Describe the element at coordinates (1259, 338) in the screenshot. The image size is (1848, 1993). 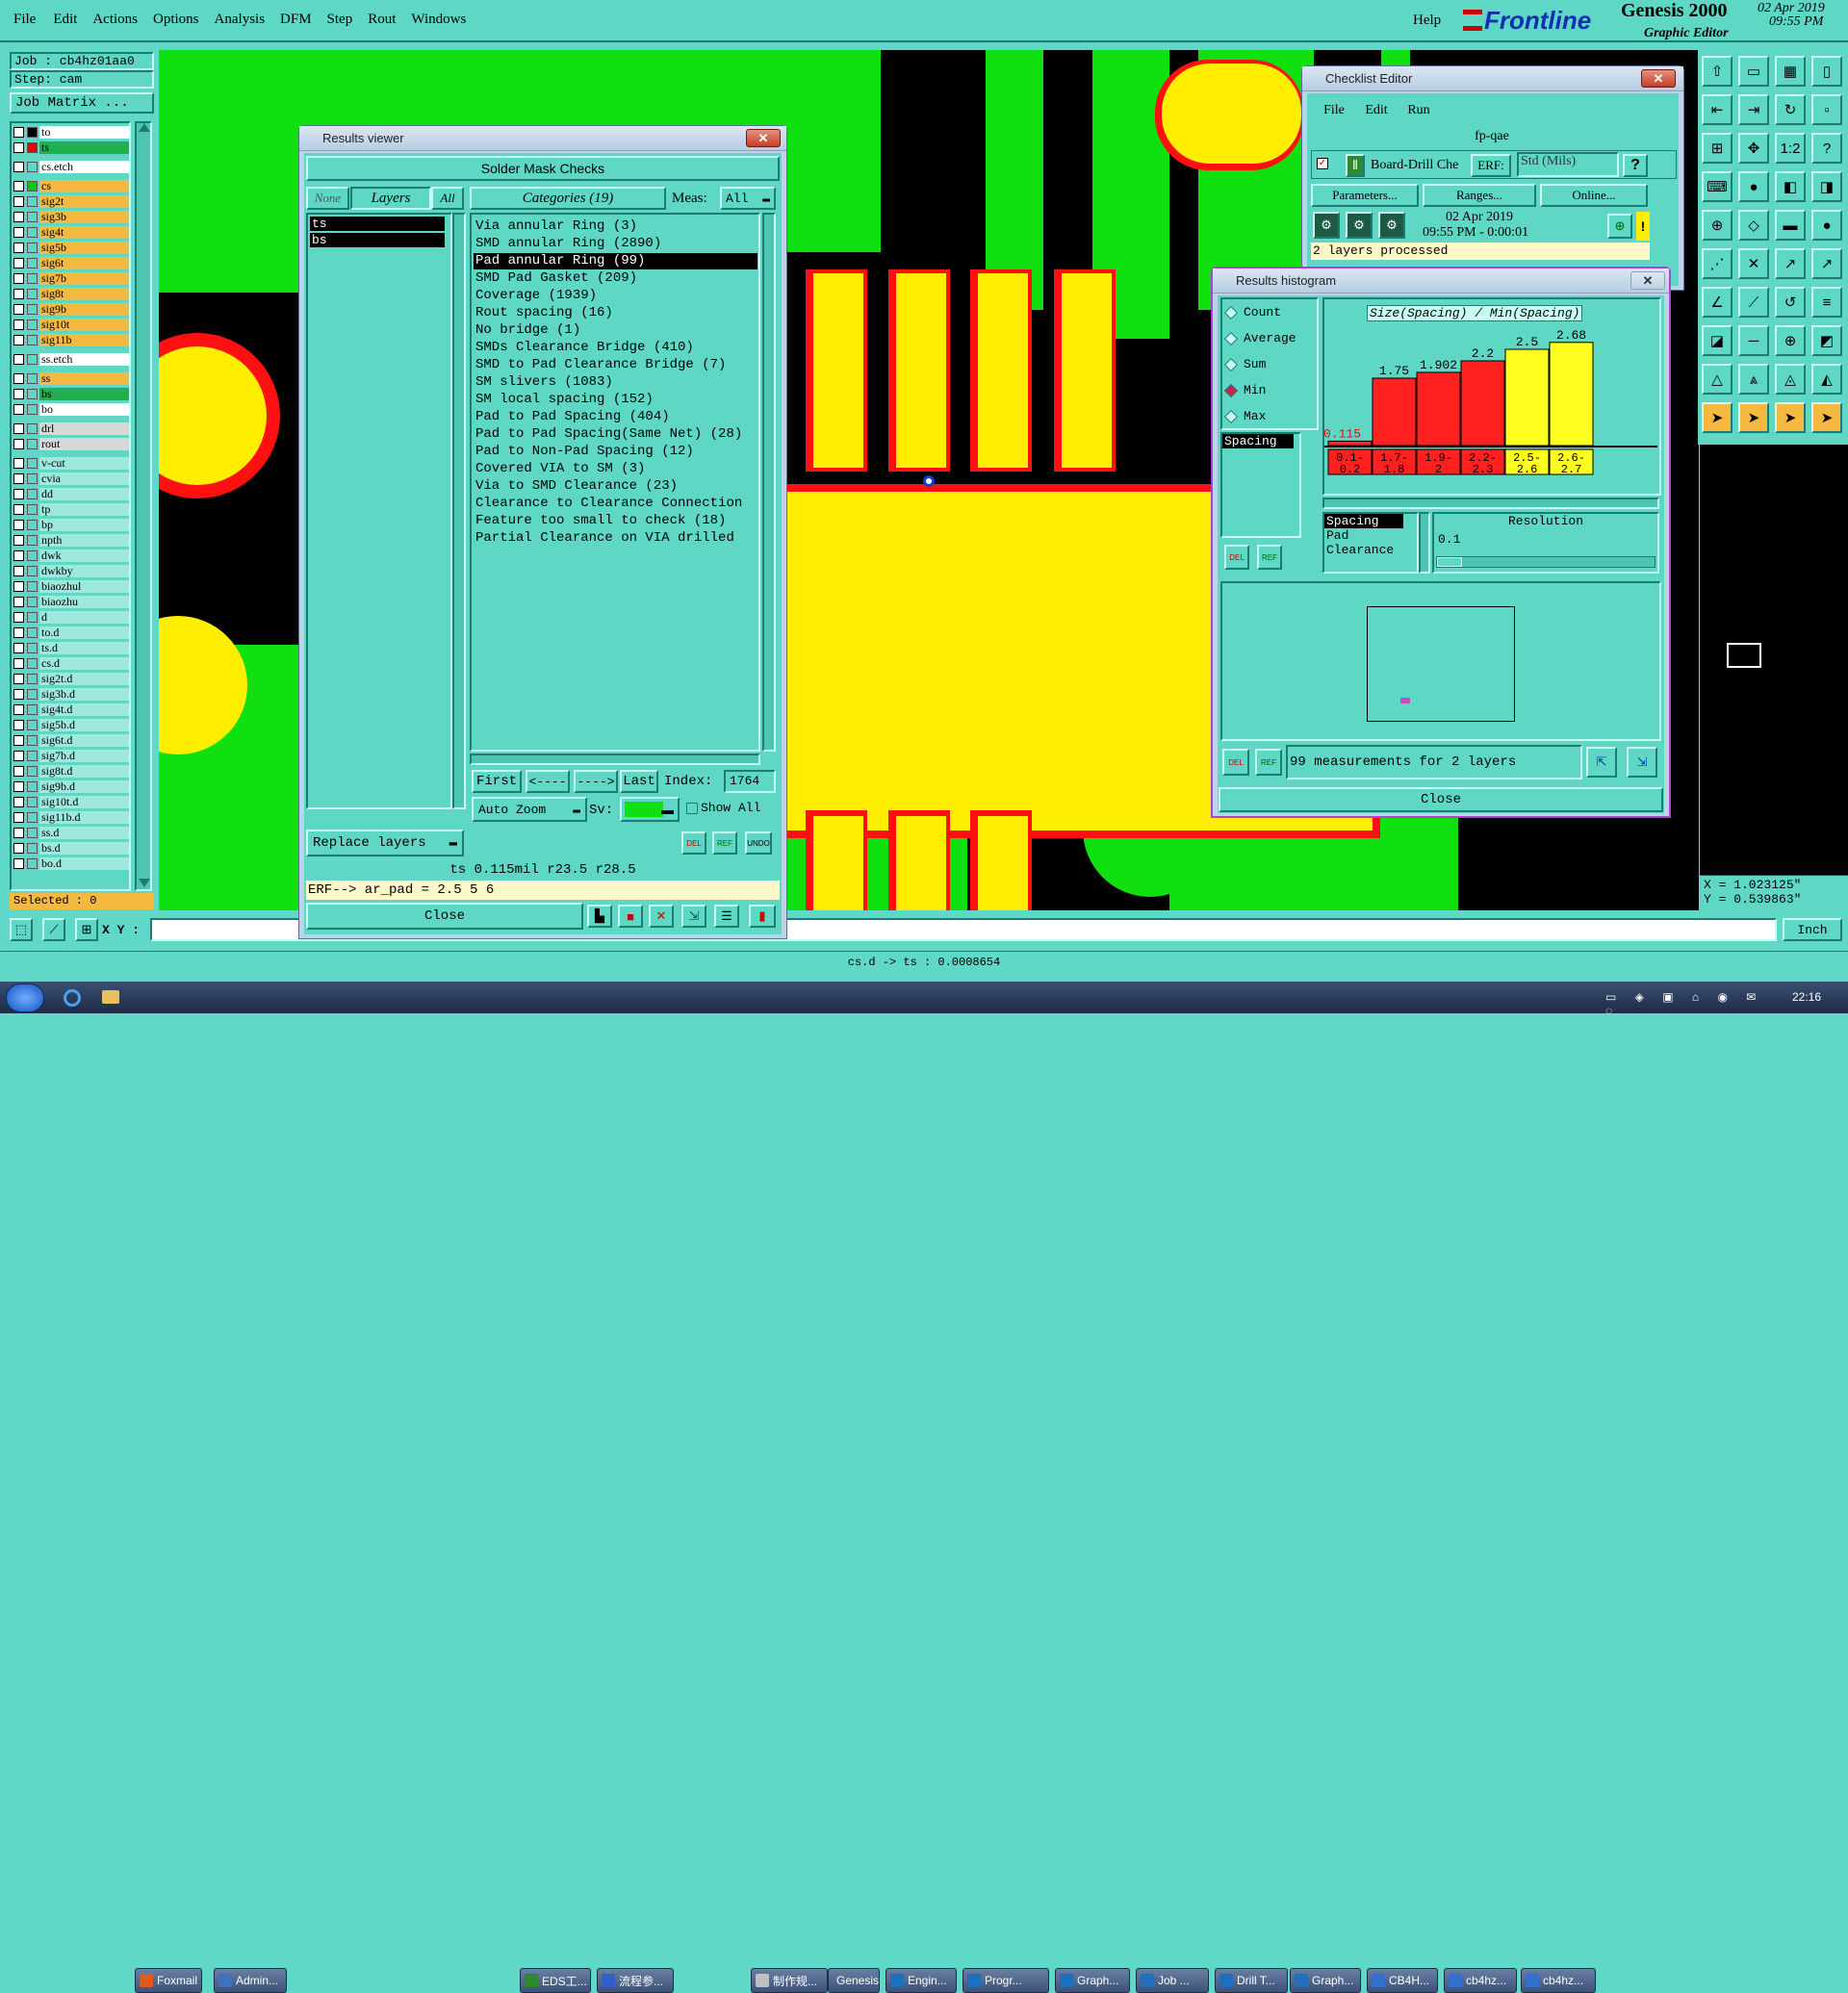
I see `measure-radio-average: Average` at that location.